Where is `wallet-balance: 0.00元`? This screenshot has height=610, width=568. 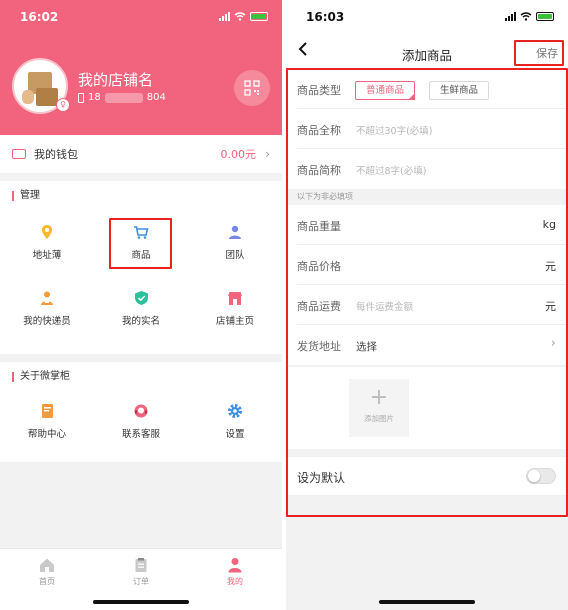
wallet-balance: 0.00元 is located at coordinates (238, 154).